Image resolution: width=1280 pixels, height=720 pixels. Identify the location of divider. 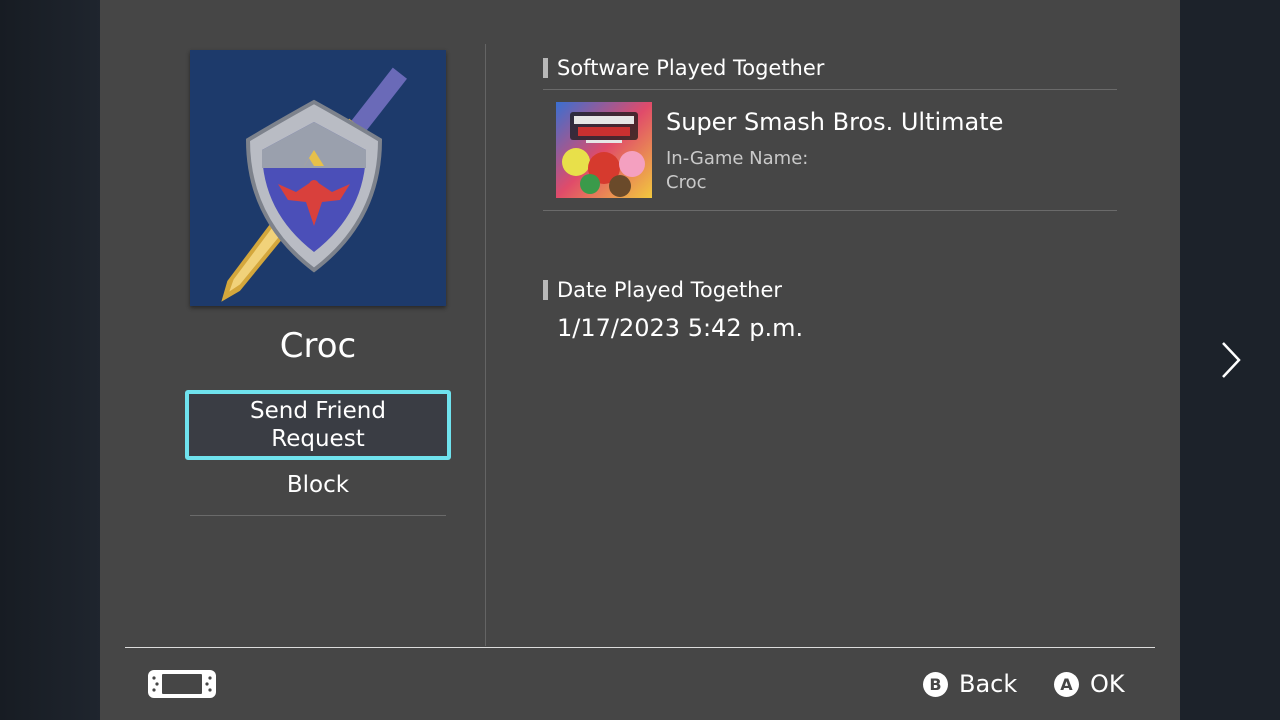
(830, 210).